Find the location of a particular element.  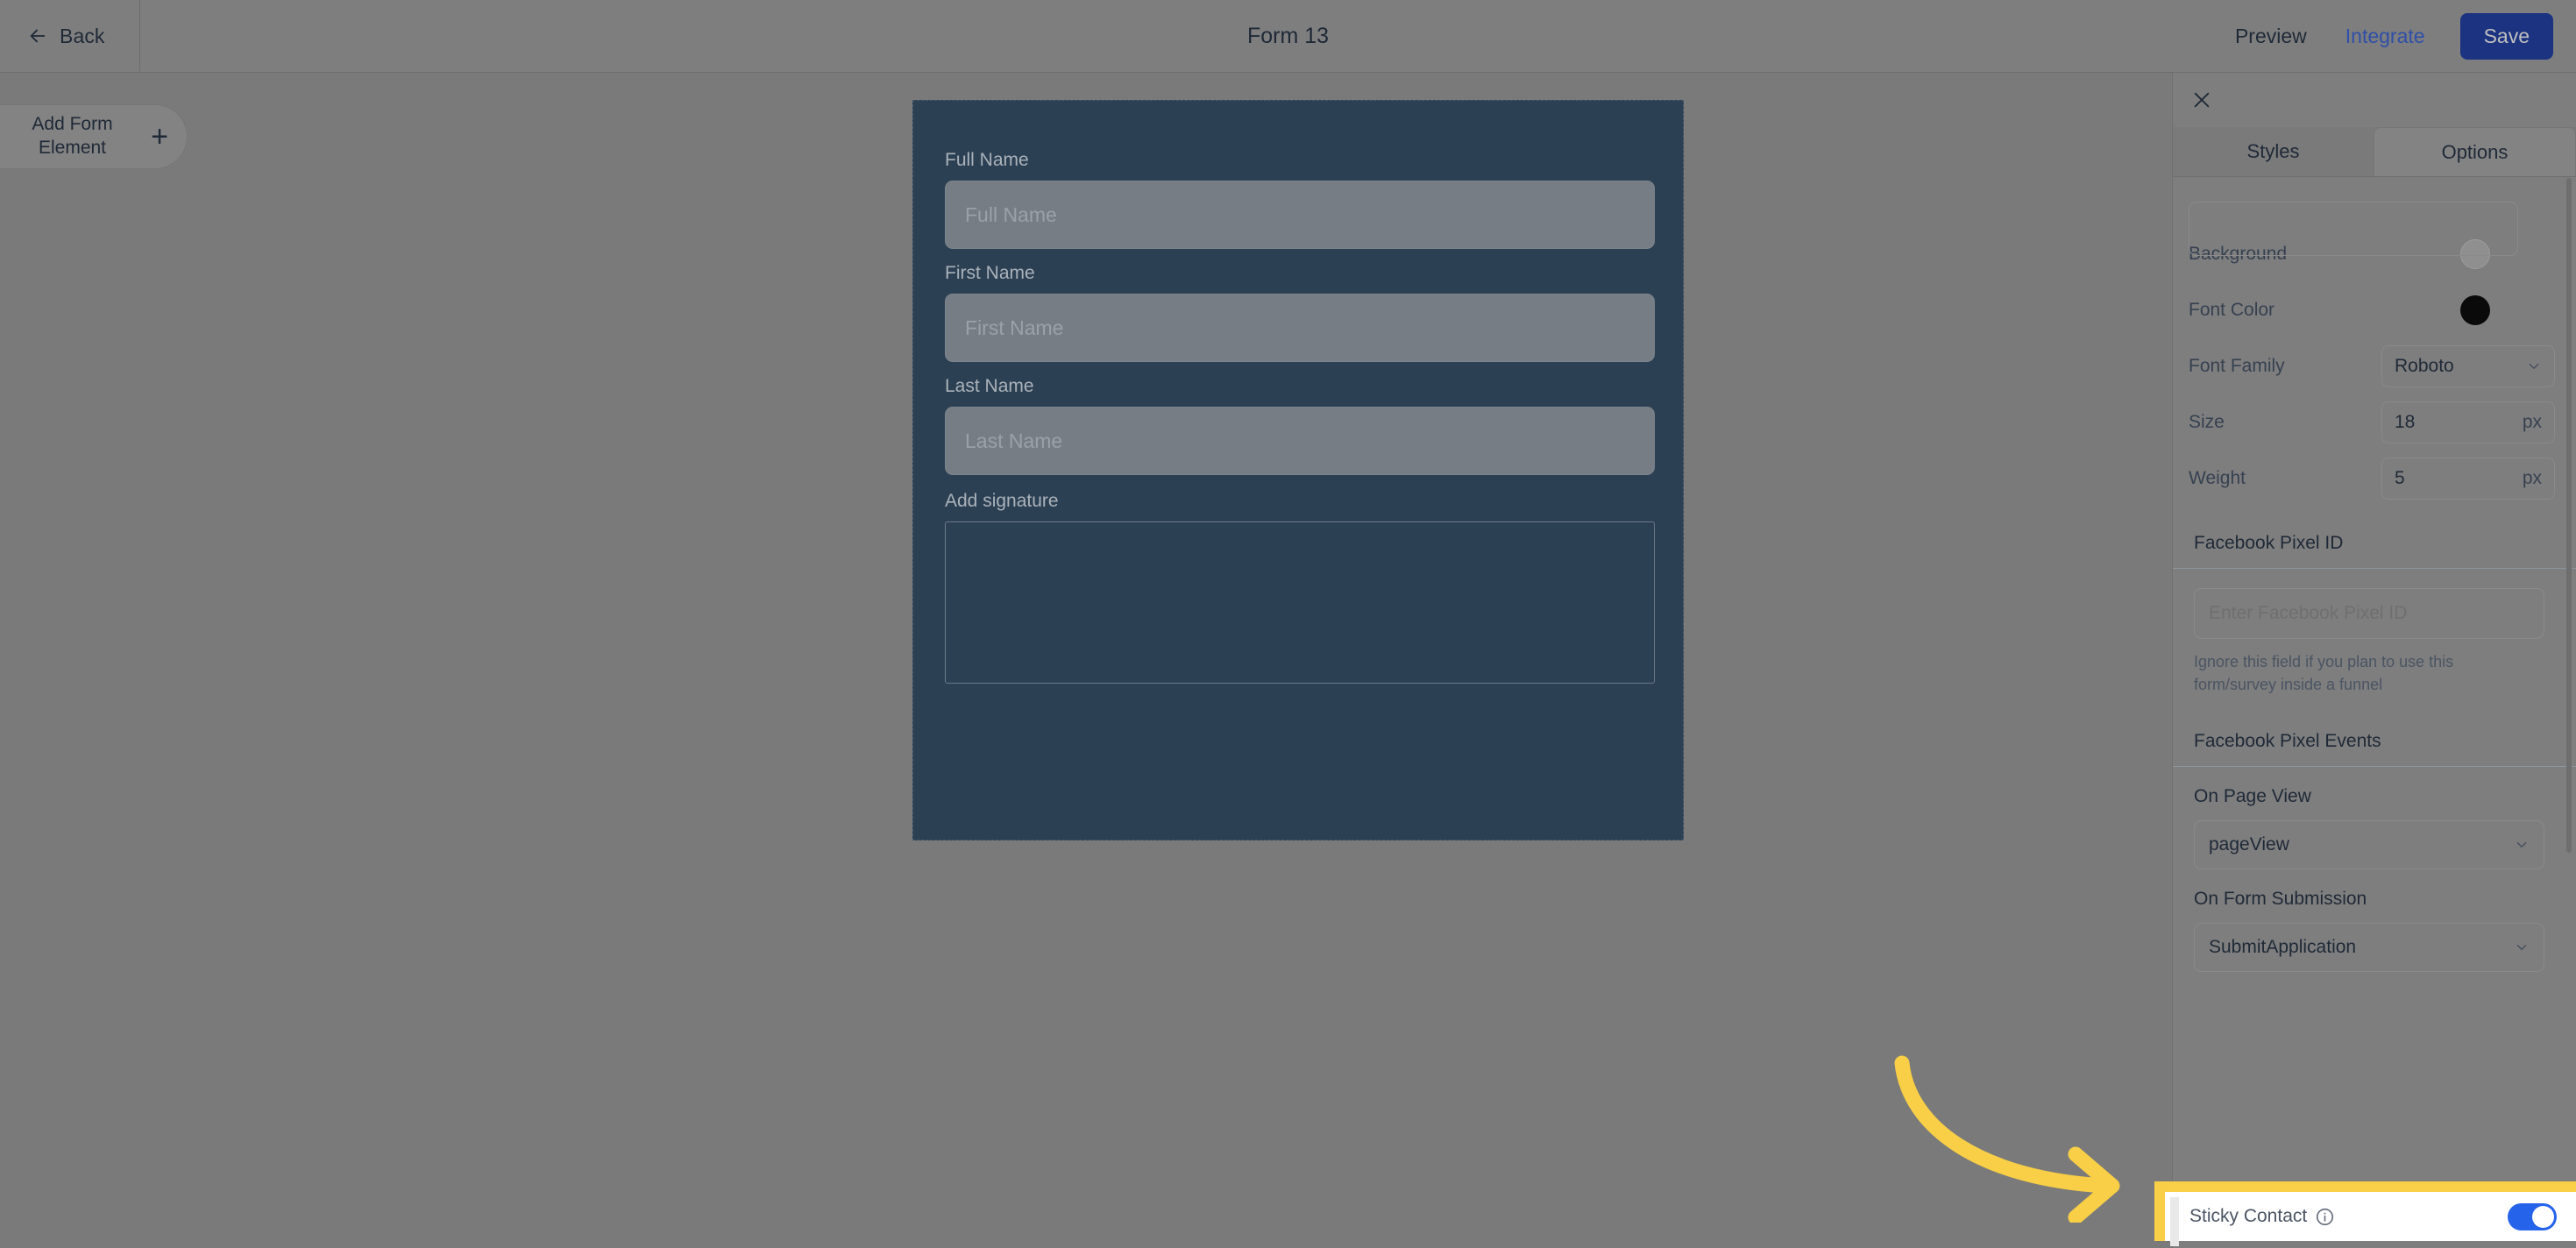

facebook-pixel-id-input: Enter Facebook Pixel ID is located at coordinates (2369, 613).